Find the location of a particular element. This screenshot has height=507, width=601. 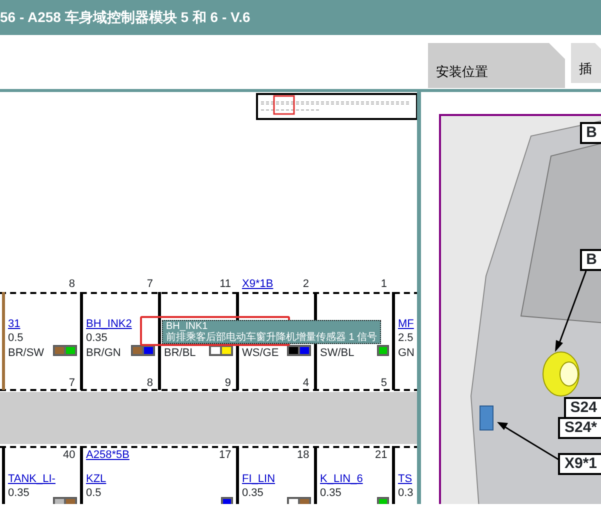

signal-link: BH_INK2 is located at coordinates (109, 324).